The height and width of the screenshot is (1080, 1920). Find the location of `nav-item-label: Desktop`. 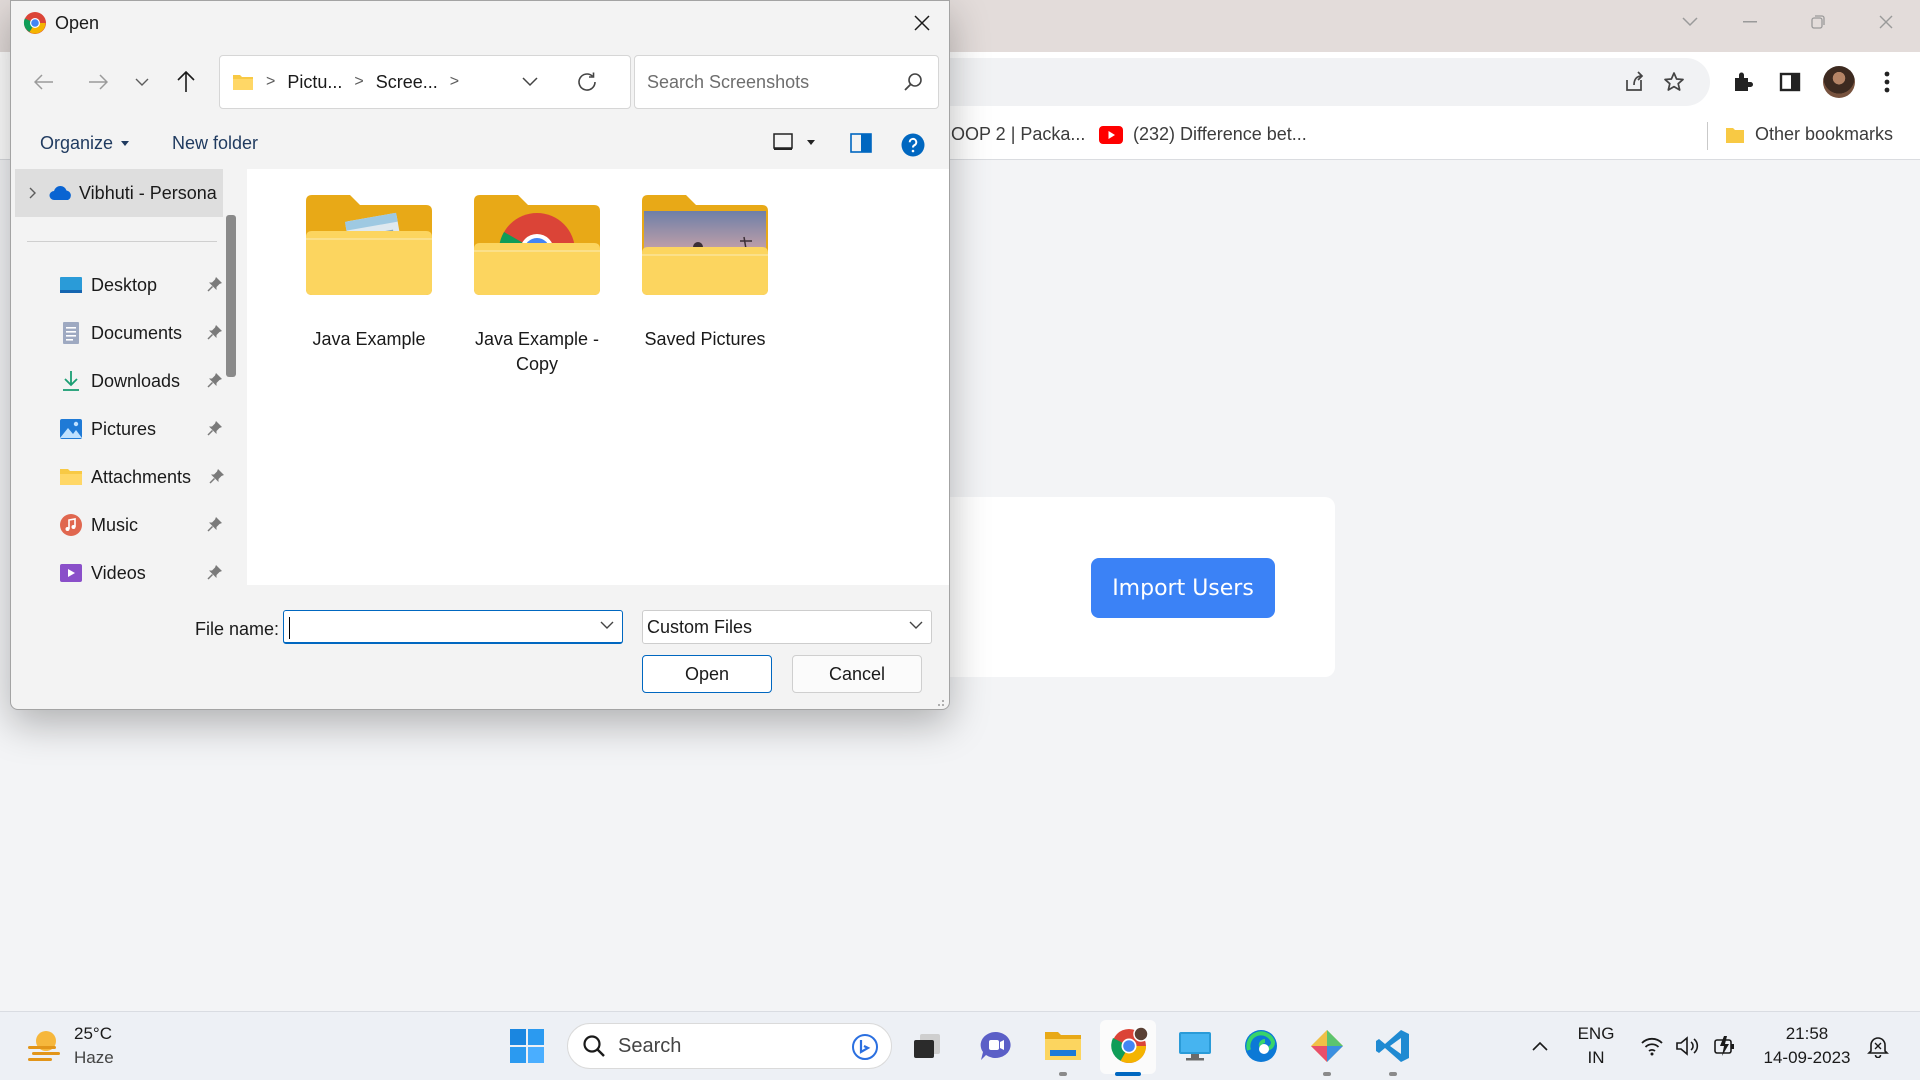

nav-item-label: Desktop is located at coordinates (124, 284).